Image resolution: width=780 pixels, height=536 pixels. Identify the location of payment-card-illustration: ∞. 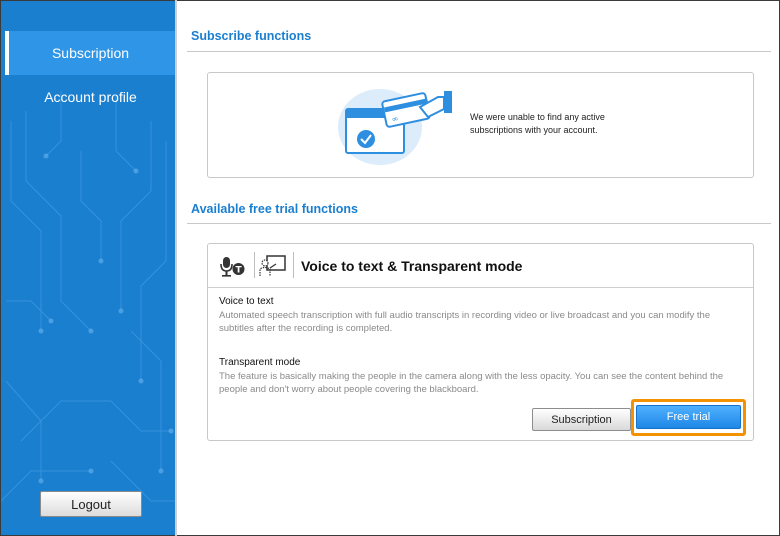
(395, 127).